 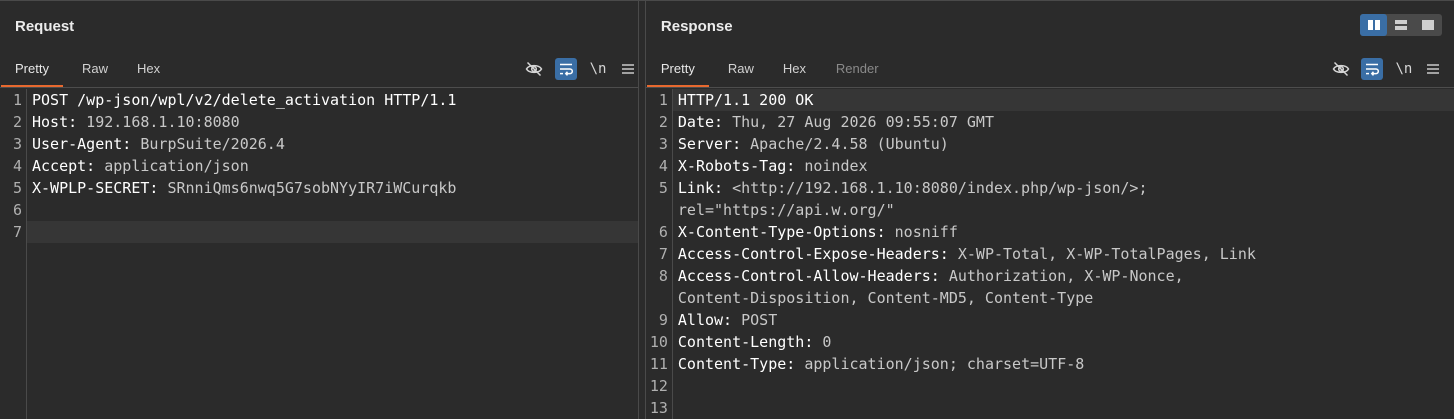 I want to click on layout-switch, so click(x=1401, y=25).